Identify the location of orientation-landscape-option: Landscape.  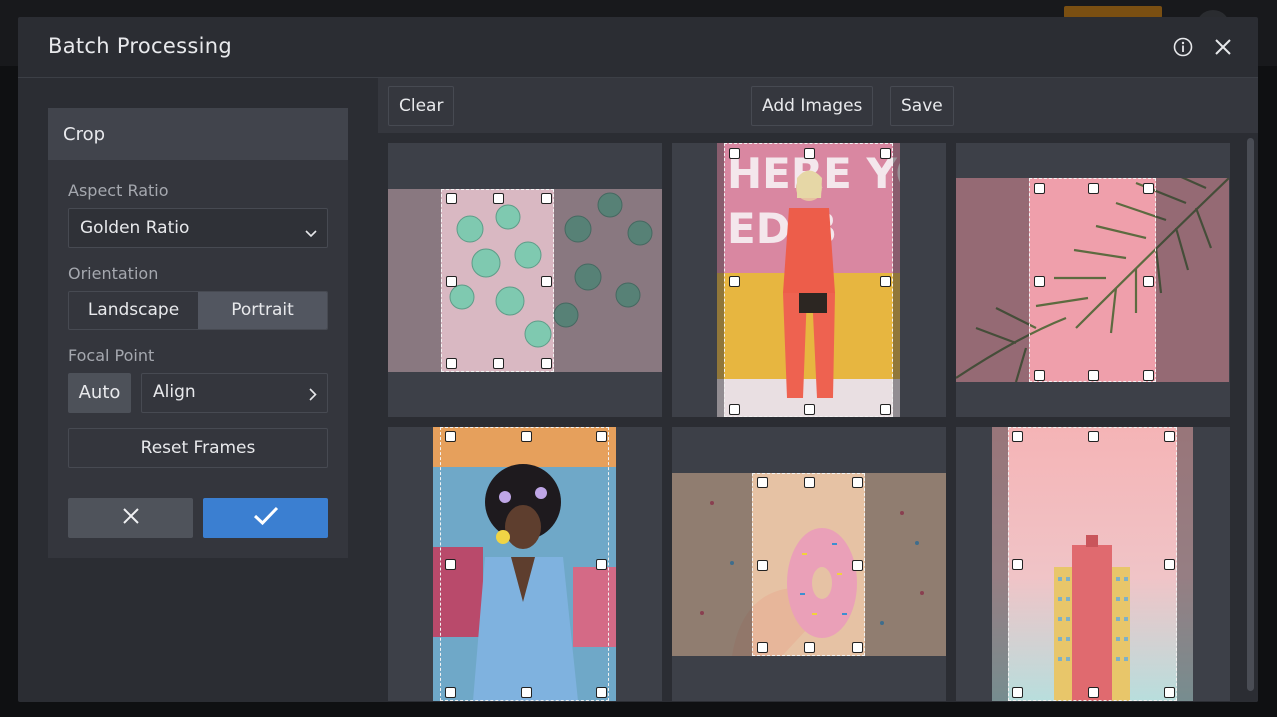
(133, 310).